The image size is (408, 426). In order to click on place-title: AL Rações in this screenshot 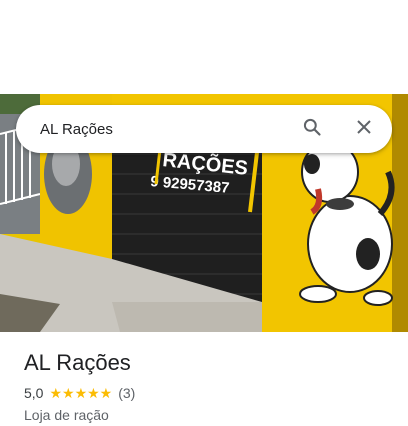, I will do `click(77, 362)`.